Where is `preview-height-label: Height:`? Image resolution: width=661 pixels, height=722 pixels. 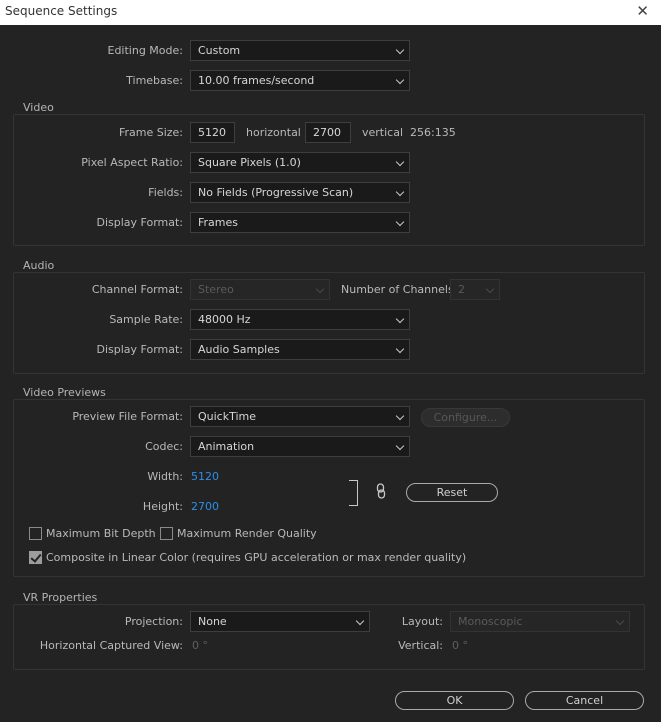
preview-height-label: Height: is located at coordinates (162, 506).